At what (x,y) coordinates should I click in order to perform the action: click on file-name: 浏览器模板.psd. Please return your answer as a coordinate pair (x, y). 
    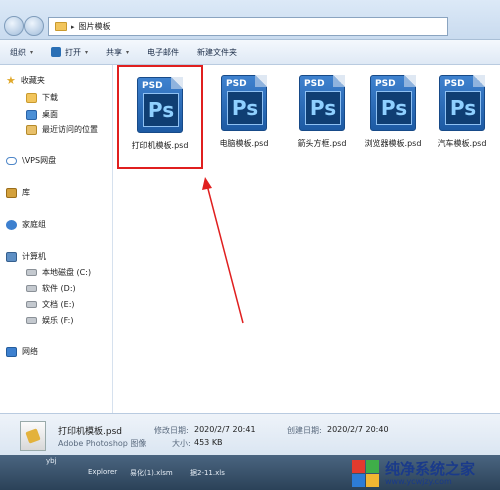
    Looking at the image, I should click on (393, 143).